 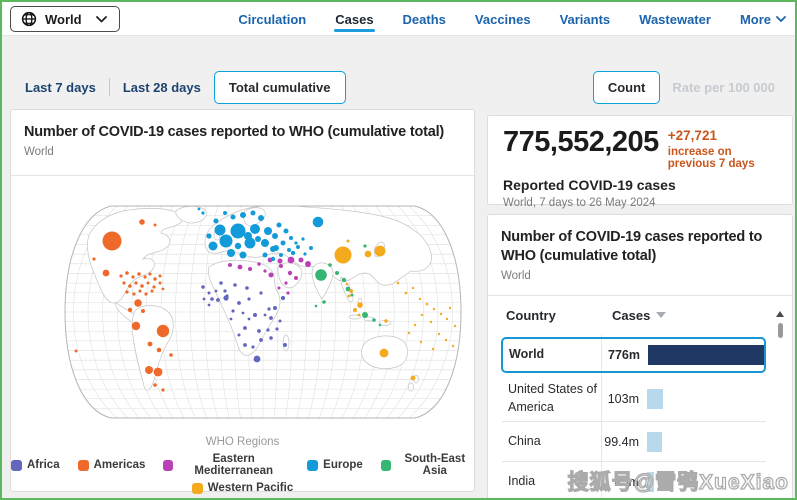 What do you see at coordinates (531, 315) in the screenshot?
I see `column-header-country: Country` at bounding box center [531, 315].